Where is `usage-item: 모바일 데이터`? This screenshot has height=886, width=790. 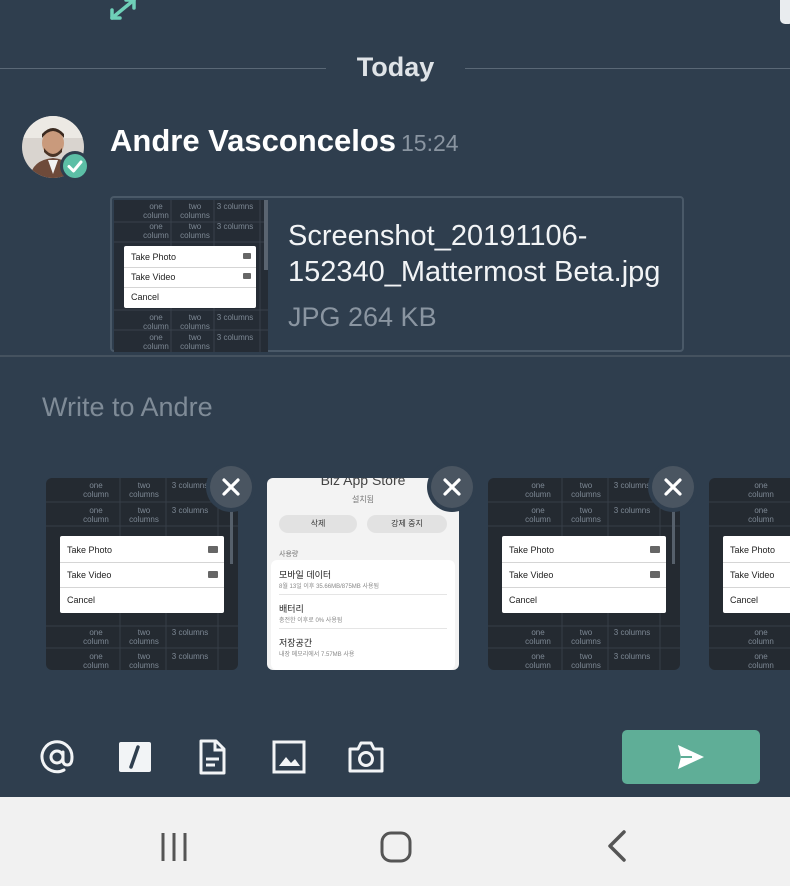 usage-item: 모바일 데이터 is located at coordinates (305, 575).